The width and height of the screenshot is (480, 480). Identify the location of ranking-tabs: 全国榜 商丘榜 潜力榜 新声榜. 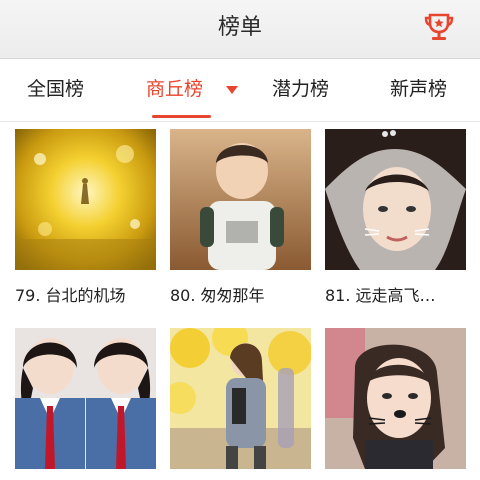
(240, 90).